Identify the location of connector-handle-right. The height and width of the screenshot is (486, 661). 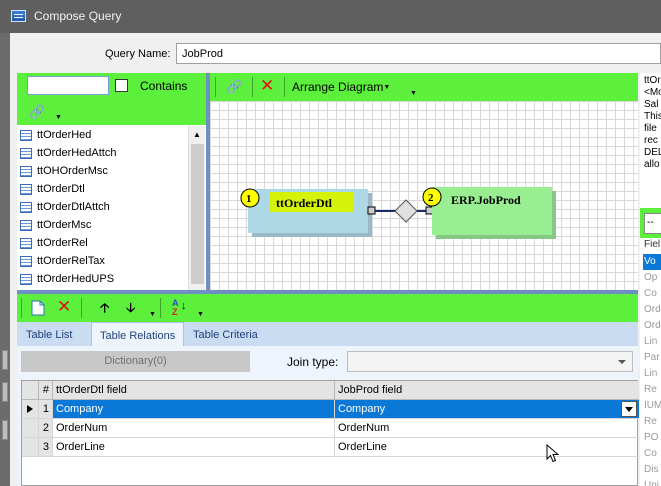
(429, 210).